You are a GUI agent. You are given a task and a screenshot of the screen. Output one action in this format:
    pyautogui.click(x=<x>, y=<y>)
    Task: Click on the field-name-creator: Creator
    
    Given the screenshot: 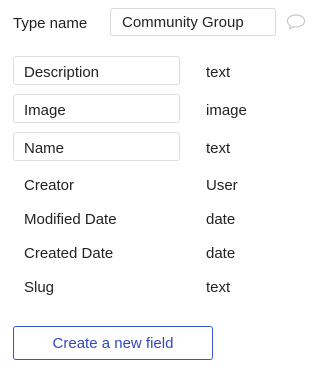 What is the action you would take?
    pyautogui.click(x=49, y=185)
    